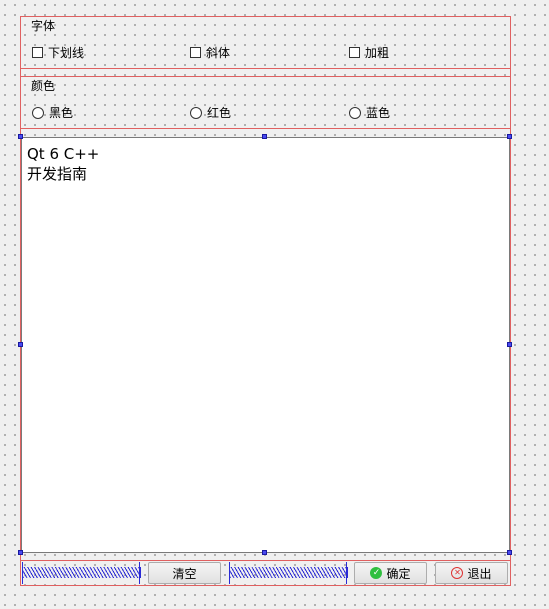 This screenshot has height=609, width=549. I want to click on resize-handle-bottom-right, so click(509, 552).